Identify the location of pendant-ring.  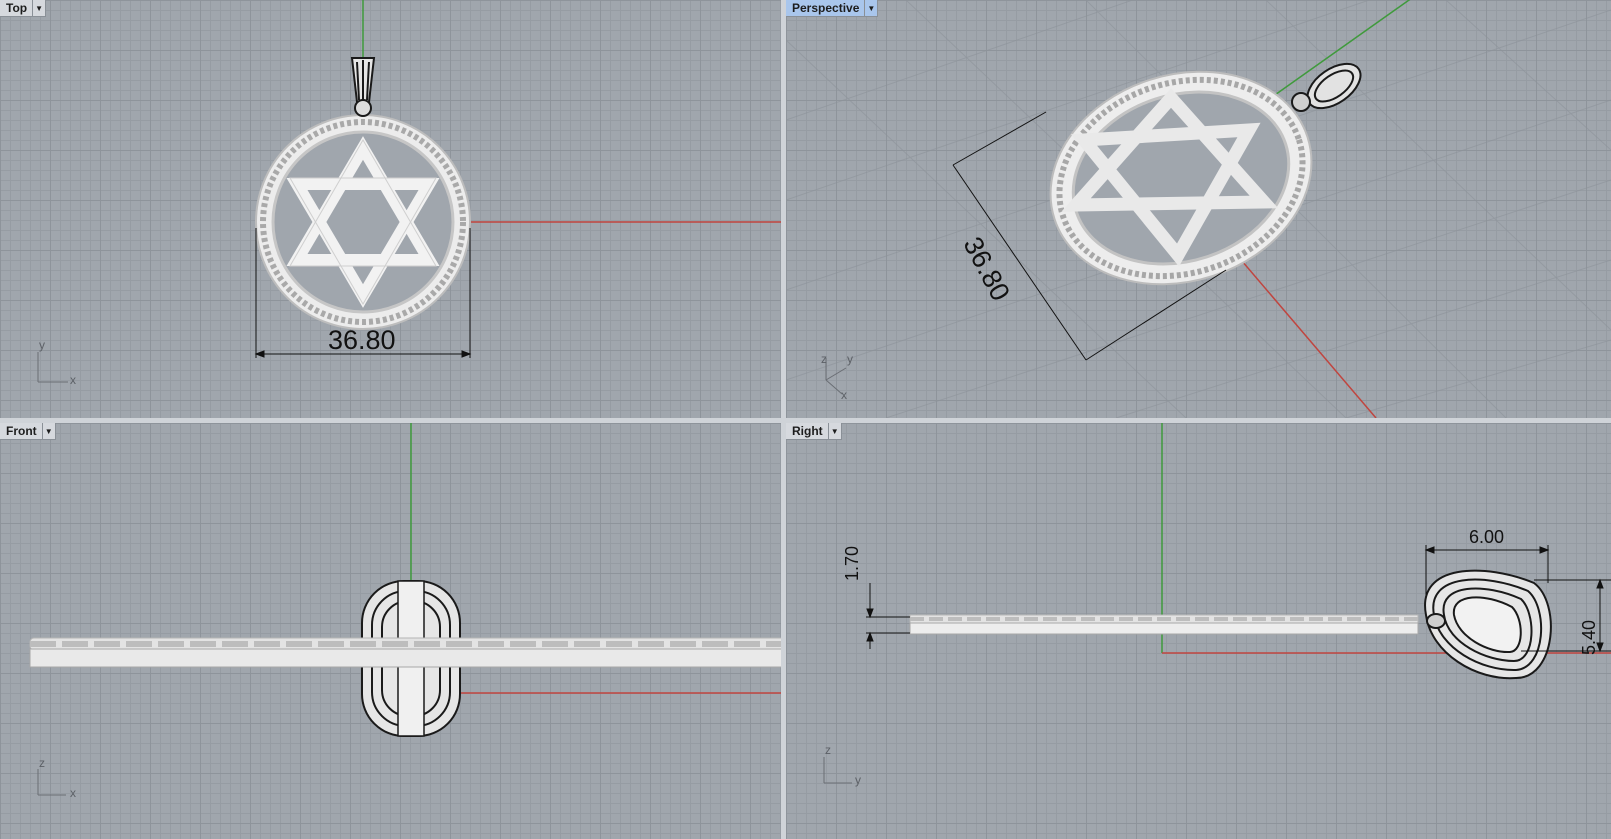
(1181, 178).